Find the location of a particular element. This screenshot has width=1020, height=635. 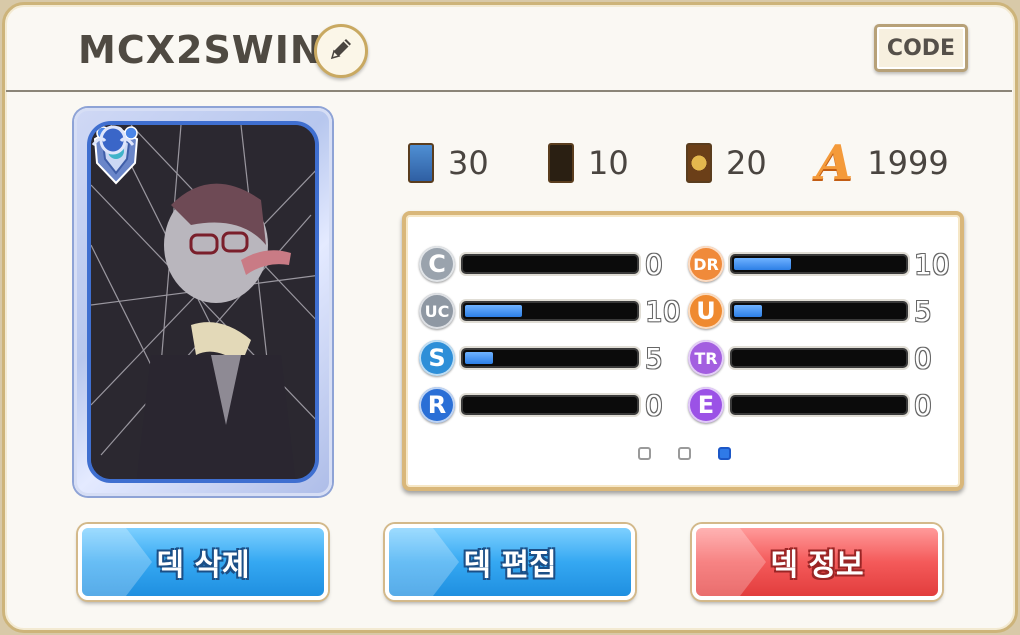

delete-deck-label: 덱 삭제 is located at coordinates (203, 565).